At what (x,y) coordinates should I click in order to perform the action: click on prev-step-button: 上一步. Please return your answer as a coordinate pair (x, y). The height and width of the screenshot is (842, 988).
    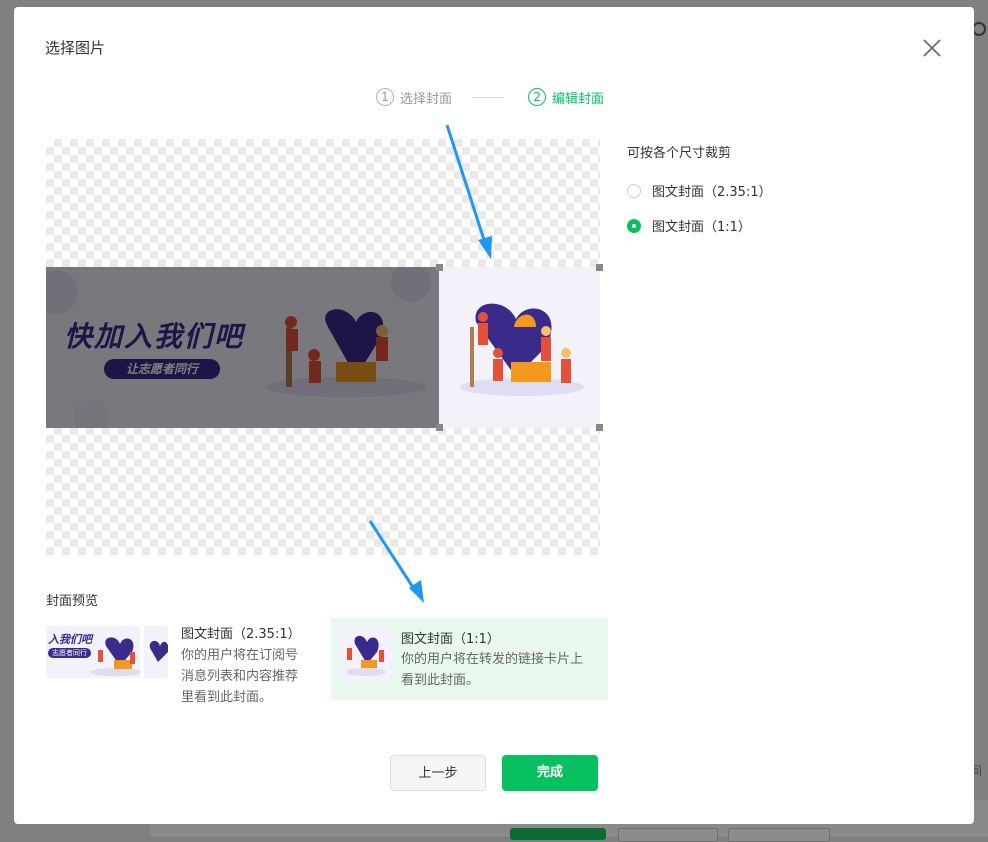
    Looking at the image, I should click on (438, 773).